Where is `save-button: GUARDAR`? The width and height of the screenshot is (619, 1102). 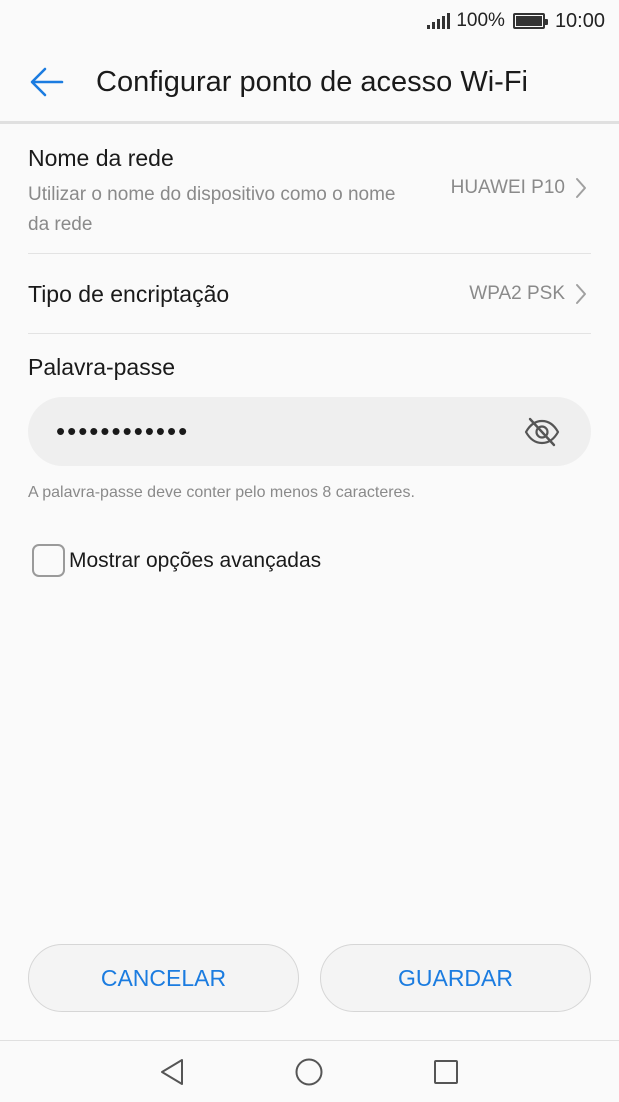
save-button: GUARDAR is located at coordinates (455, 978).